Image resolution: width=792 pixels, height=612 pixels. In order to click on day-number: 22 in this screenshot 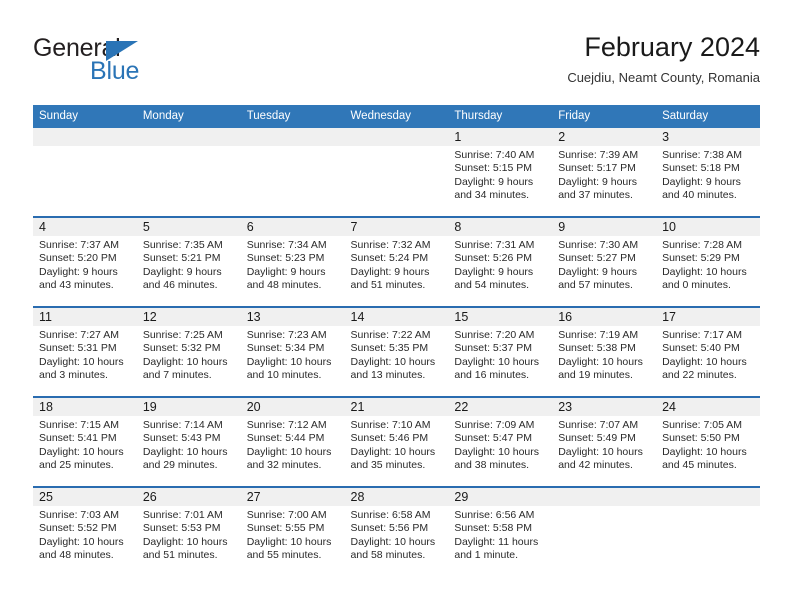, I will do `click(500, 407)`.